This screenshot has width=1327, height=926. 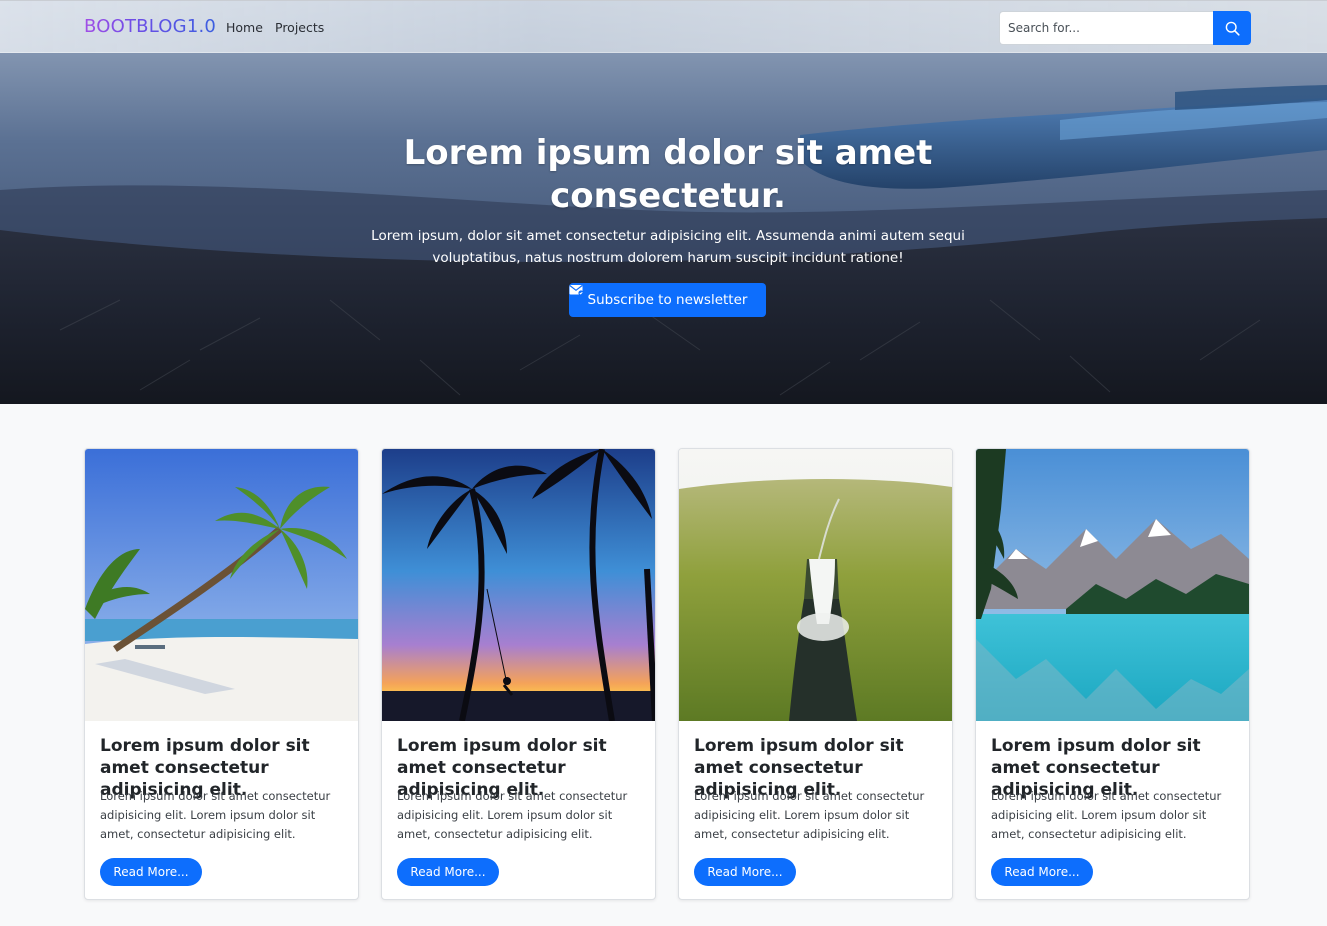 I want to click on search-form, so click(x=1125, y=28).